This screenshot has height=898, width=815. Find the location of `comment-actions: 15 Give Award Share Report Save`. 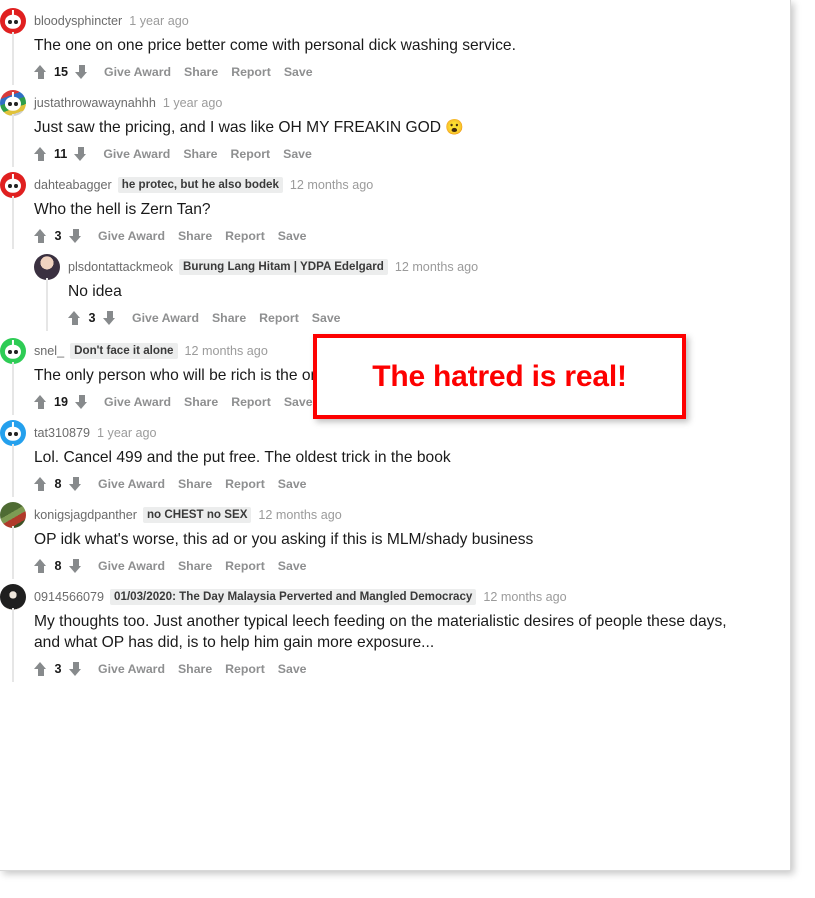

comment-actions: 15 Give Award Share Report Save is located at coordinates (412, 72).